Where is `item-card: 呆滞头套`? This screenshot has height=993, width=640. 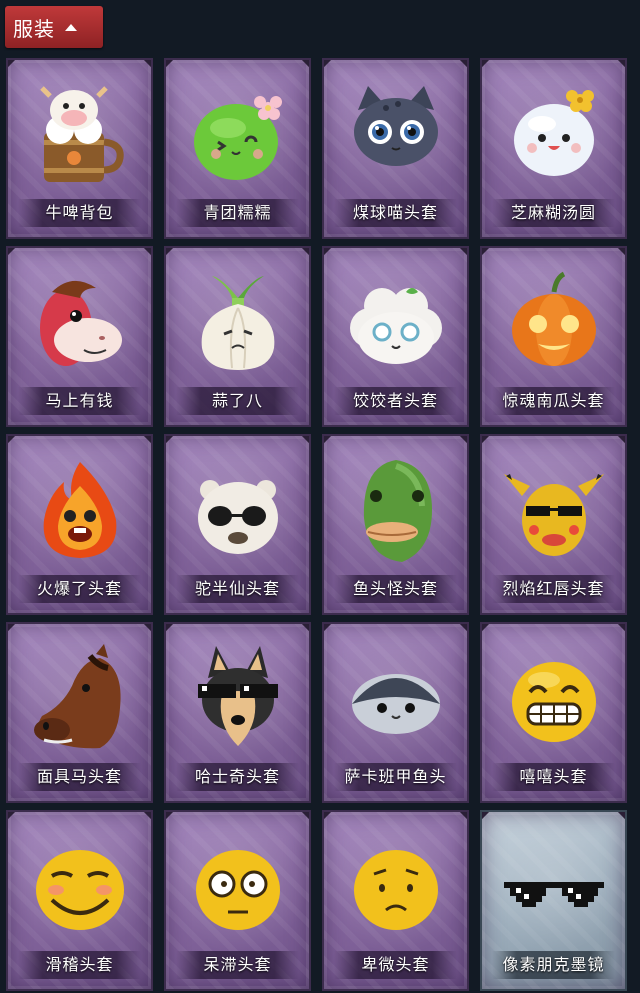
item-card: 呆滞头套 is located at coordinates (237, 900).